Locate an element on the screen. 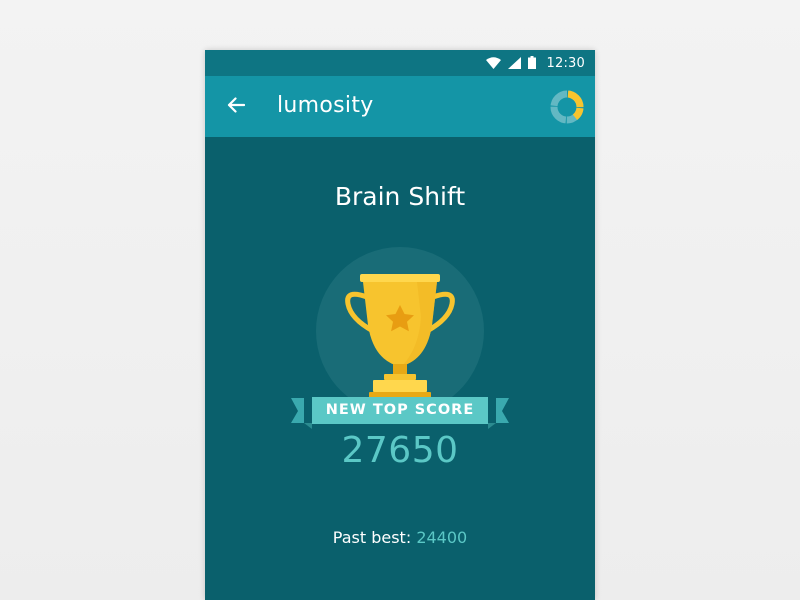 This screenshot has height=600, width=800. score-value: 27650 is located at coordinates (400, 450).